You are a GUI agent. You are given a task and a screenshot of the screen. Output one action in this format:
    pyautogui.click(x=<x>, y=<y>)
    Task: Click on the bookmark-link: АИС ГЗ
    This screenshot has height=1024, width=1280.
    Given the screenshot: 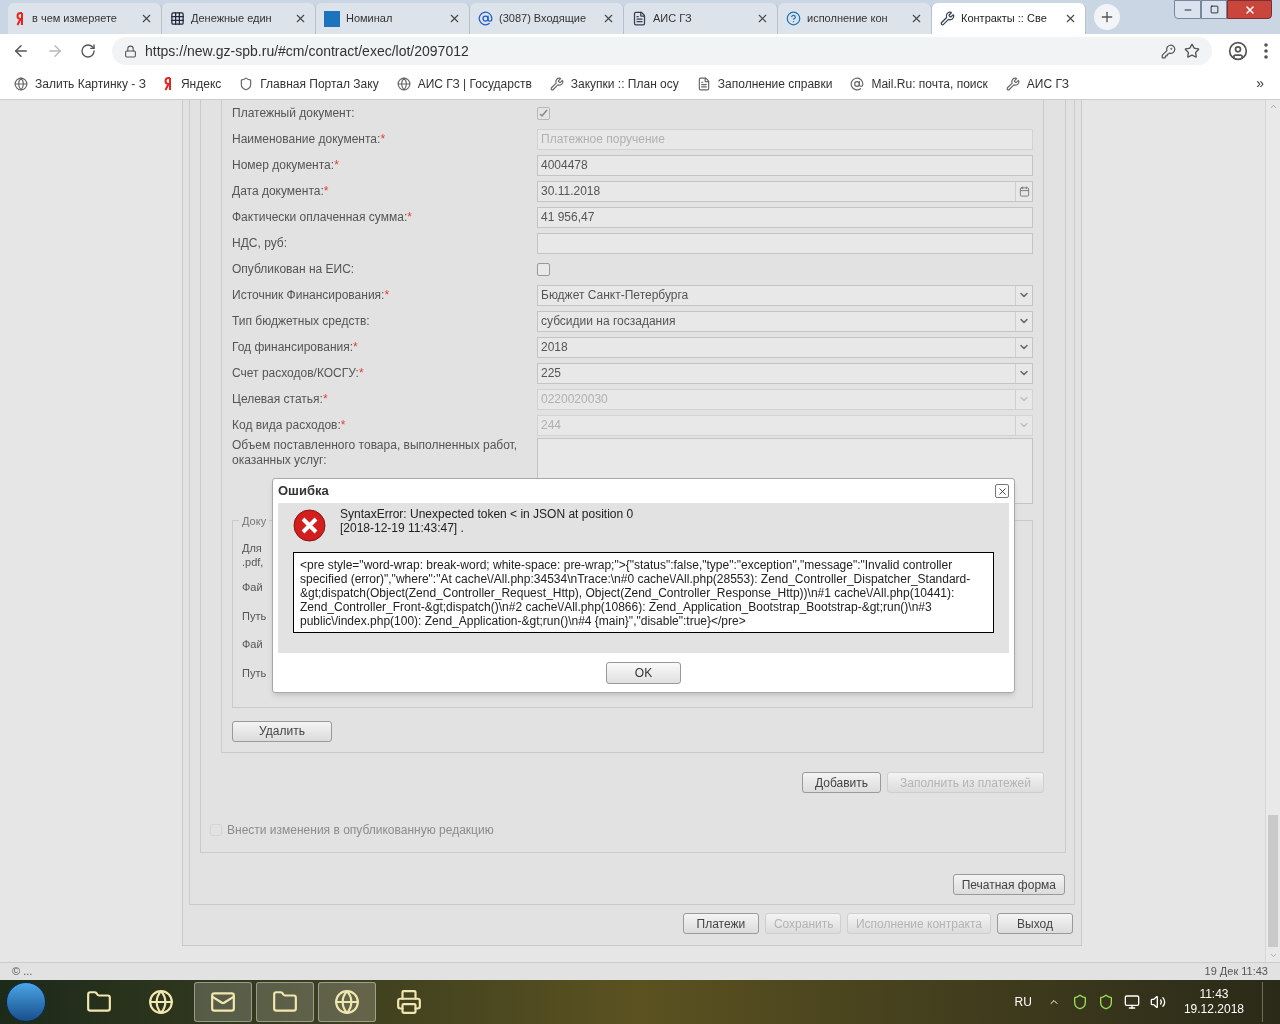 What is the action you would take?
    pyautogui.click(x=1037, y=83)
    